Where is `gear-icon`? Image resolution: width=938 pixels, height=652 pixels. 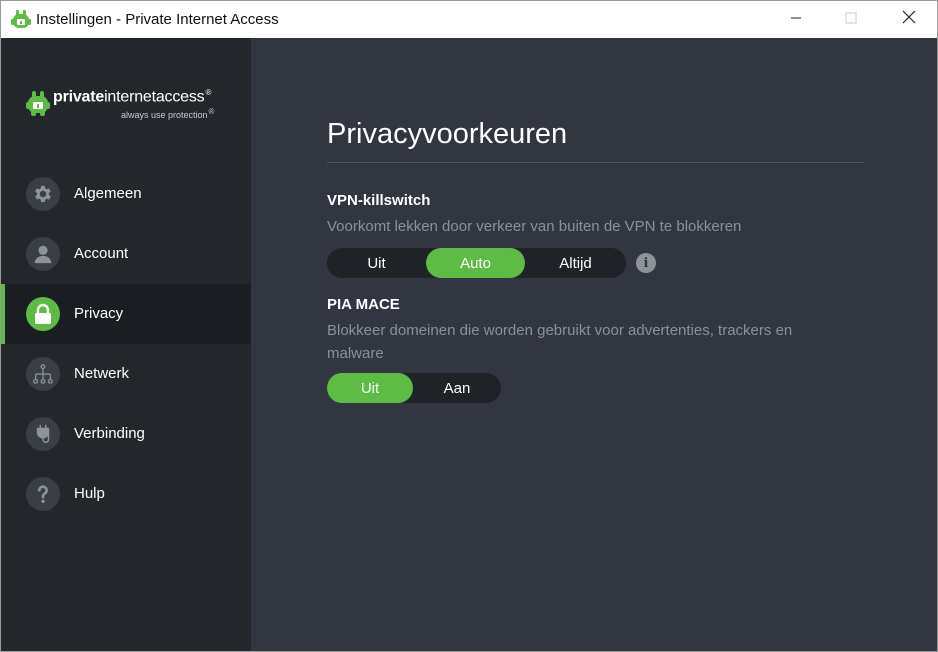
gear-icon is located at coordinates (43, 194).